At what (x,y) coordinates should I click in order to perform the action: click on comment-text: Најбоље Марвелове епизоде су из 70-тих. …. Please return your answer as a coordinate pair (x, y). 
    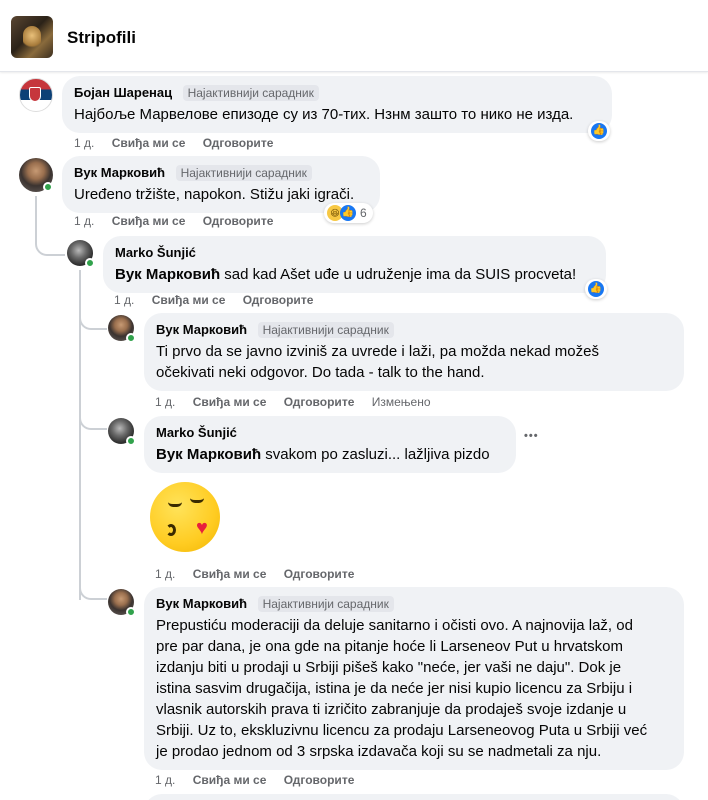
    Looking at the image, I should click on (324, 114).